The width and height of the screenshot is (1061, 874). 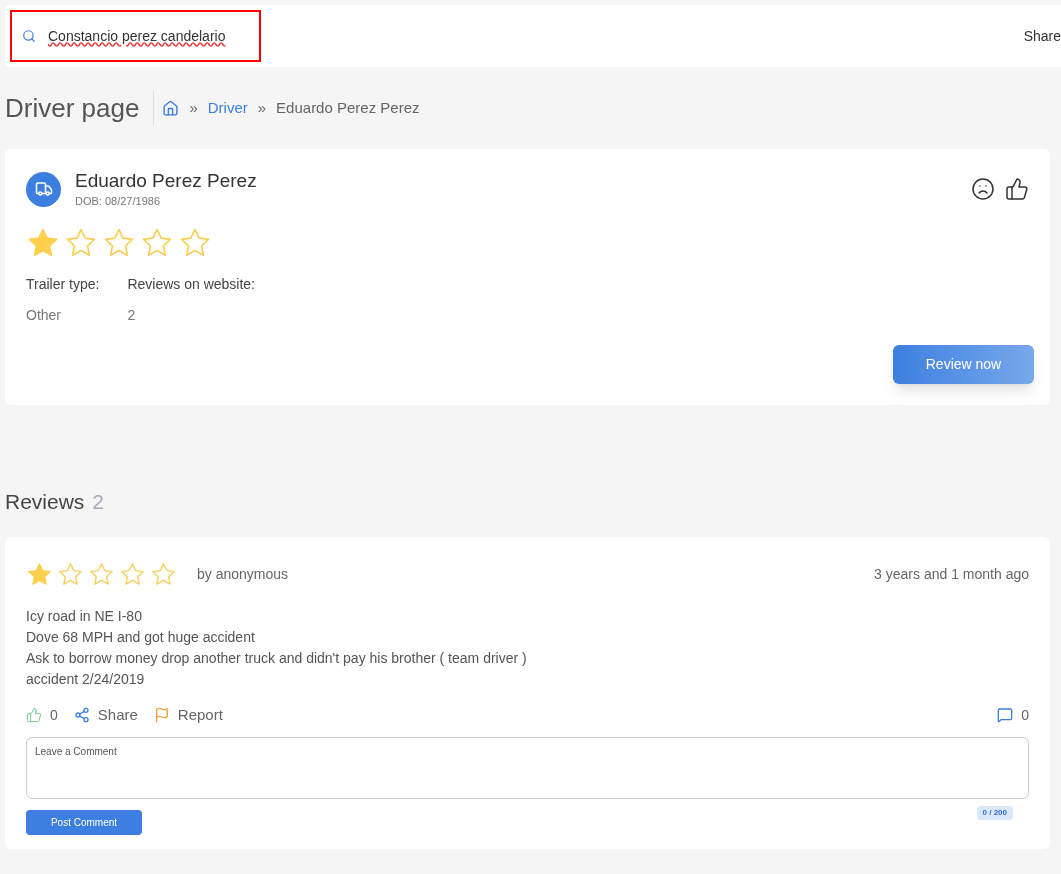 What do you see at coordinates (277, 658) in the screenshot?
I see `review-text-line: Ask to borrow money drop another truck and didn't pay his brother ( team driver )` at bounding box center [277, 658].